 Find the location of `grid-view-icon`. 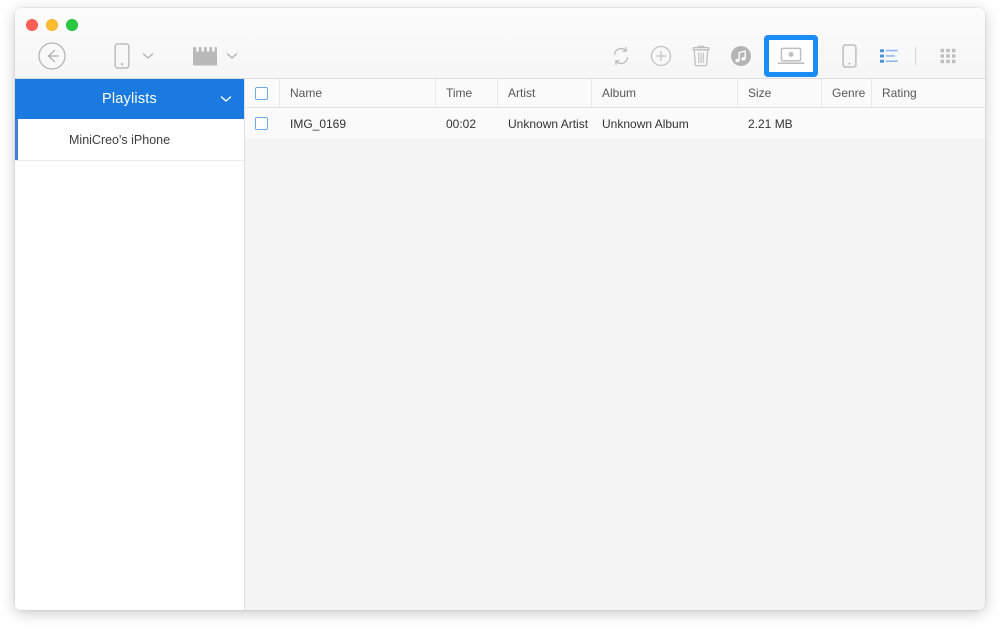

grid-view-icon is located at coordinates (948, 56).